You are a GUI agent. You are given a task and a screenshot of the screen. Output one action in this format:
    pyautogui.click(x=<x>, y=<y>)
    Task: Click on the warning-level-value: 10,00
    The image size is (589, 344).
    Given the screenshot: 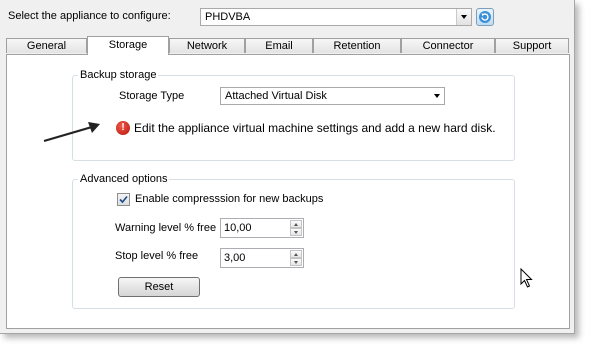 What is the action you would take?
    pyautogui.click(x=238, y=228)
    